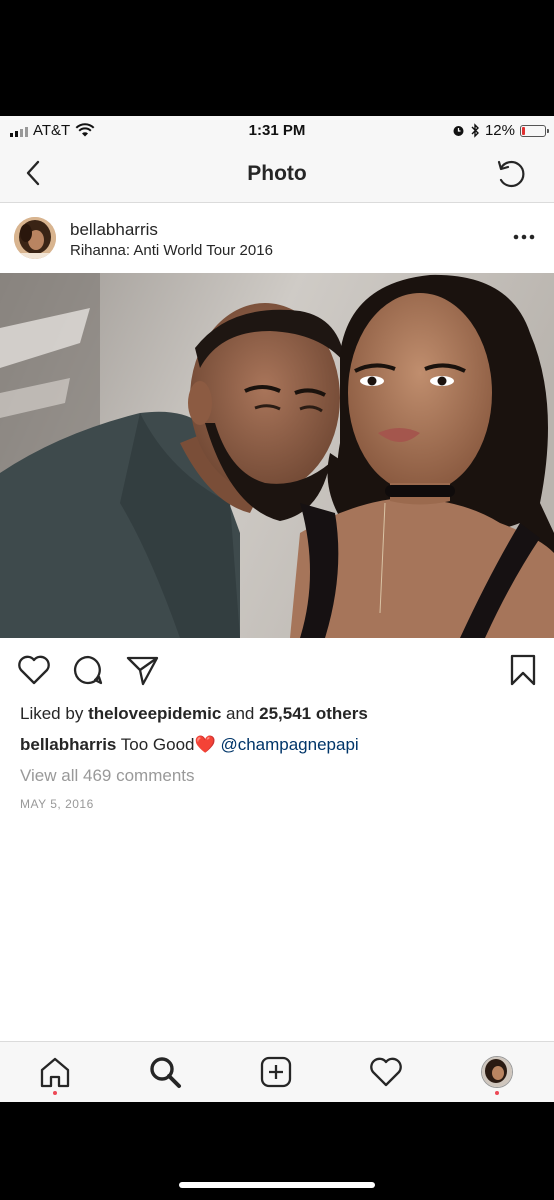  Describe the element at coordinates (142, 670) in the screenshot. I see `share-icon` at that location.